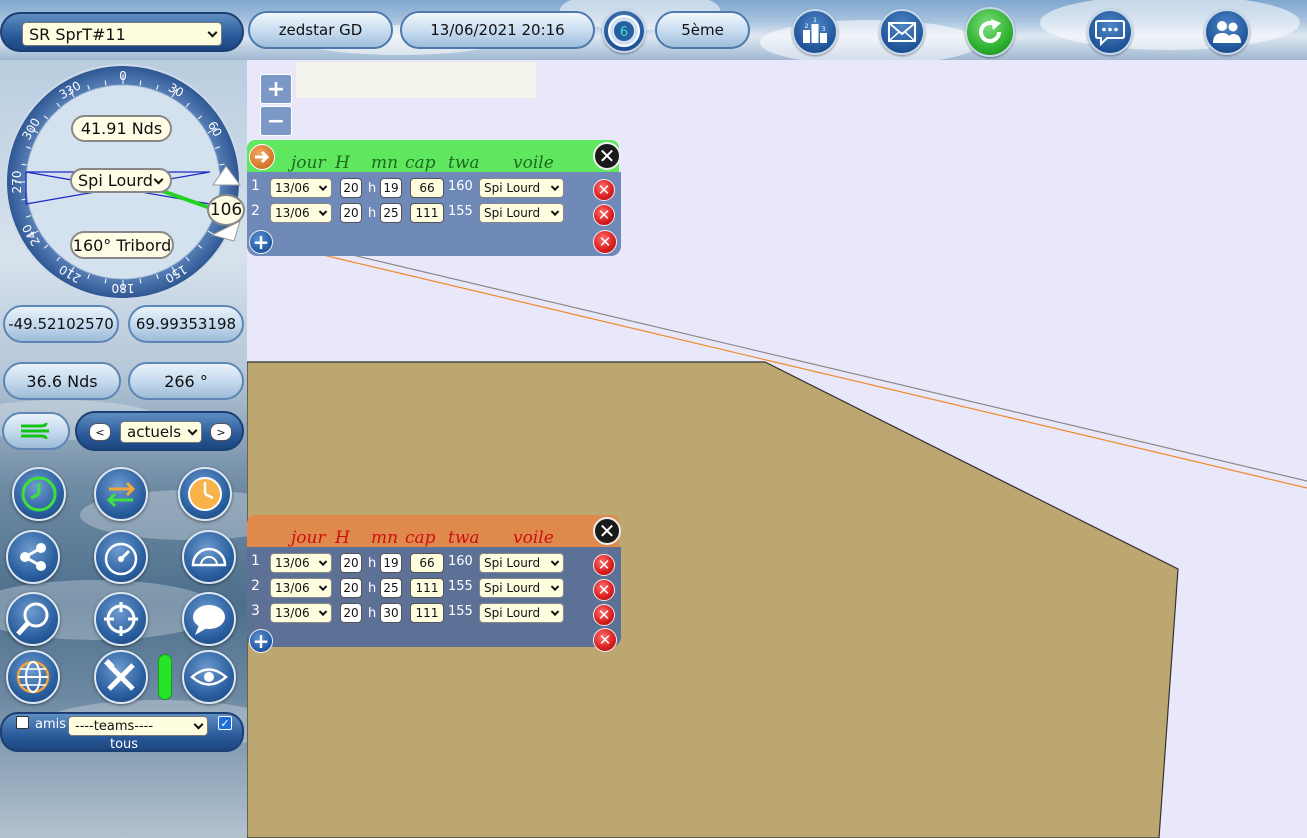 The image size is (1307, 838). I want to click on svg-text: 1, so click(815, 20).